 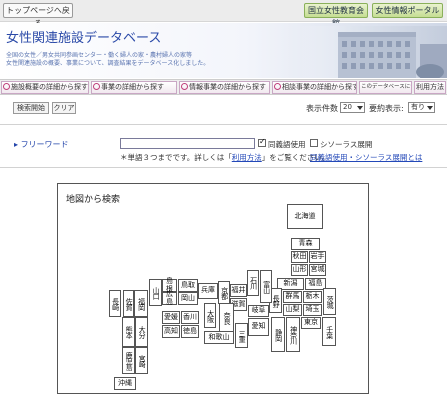 I want to click on tab-facility-overview: 施設概要の詳細から探す, so click(x=45, y=87).